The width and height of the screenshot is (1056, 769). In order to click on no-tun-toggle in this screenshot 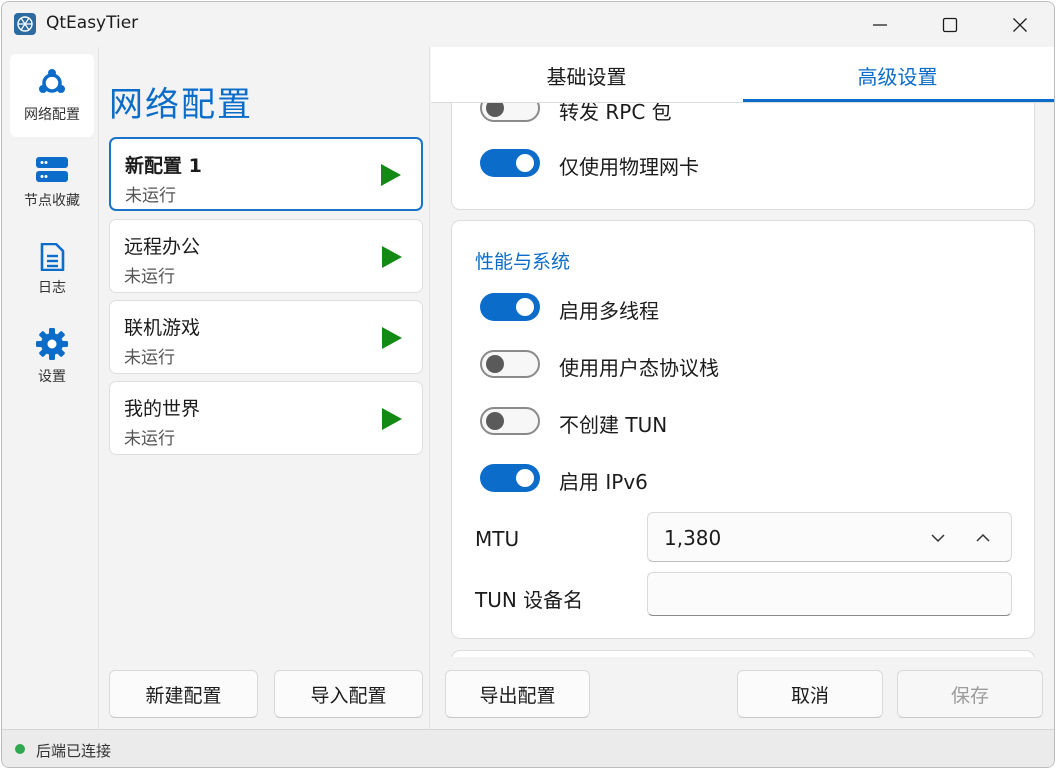, I will do `click(510, 421)`.